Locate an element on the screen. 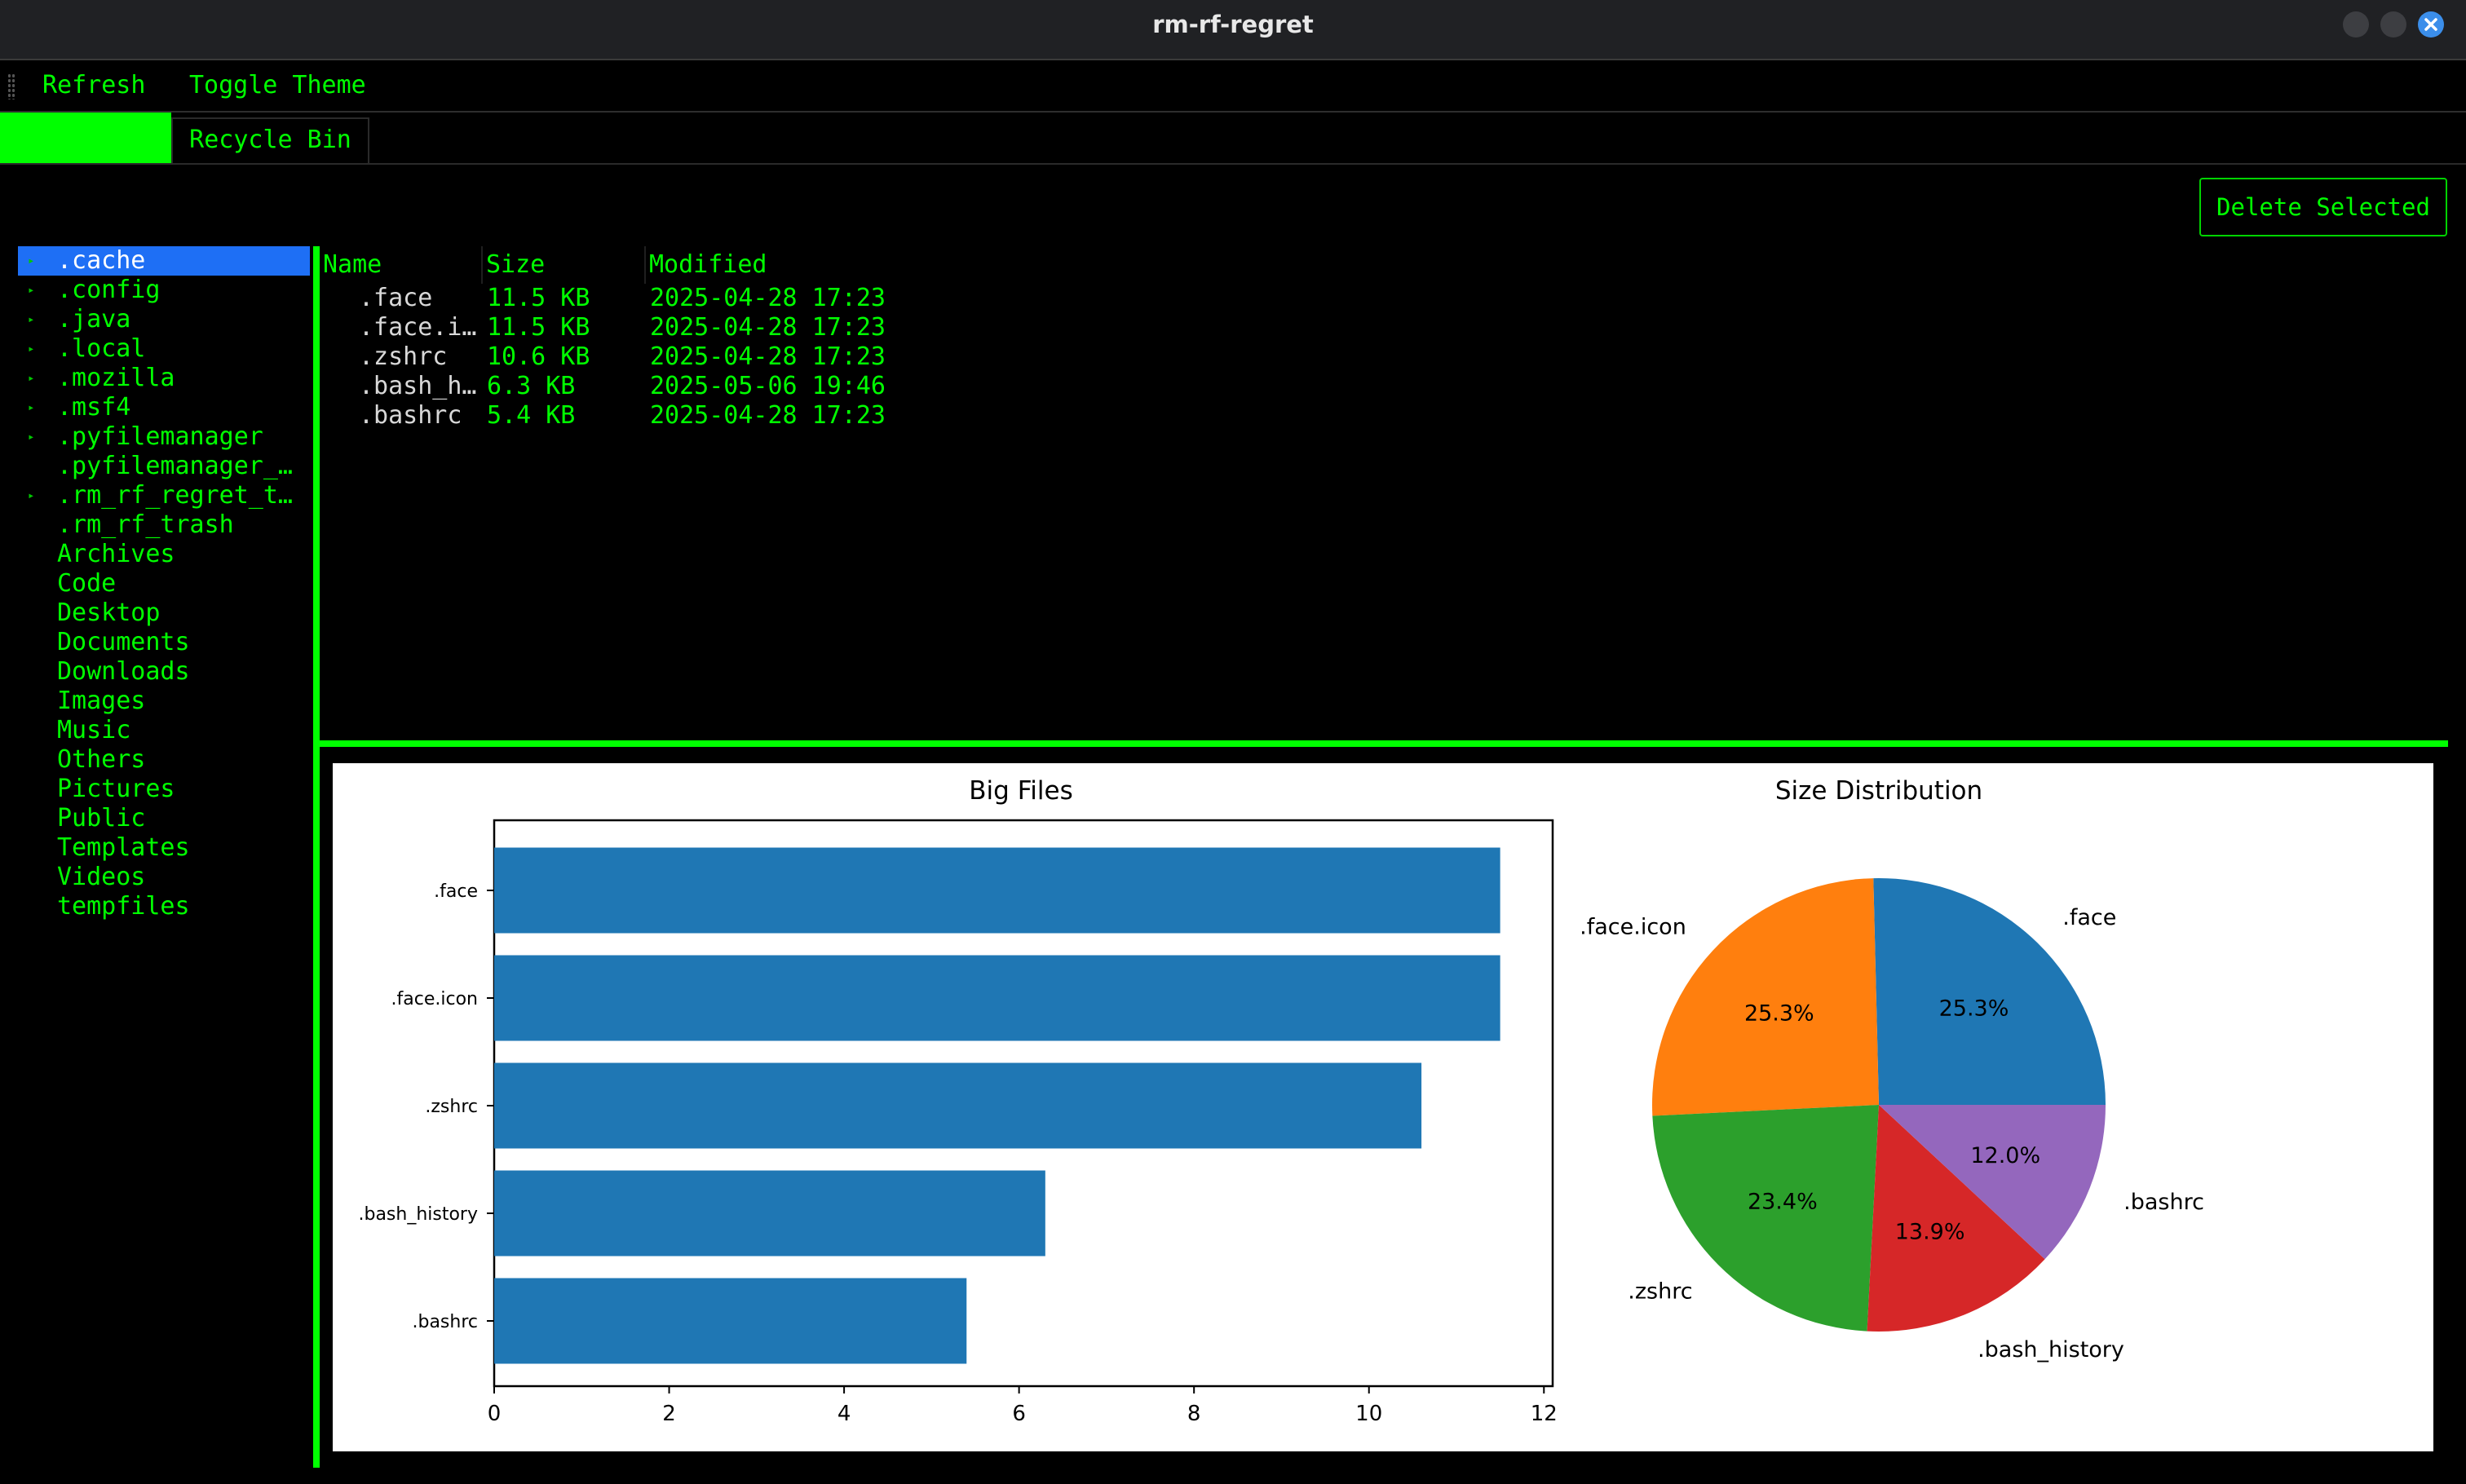  x-tick-label: 2 is located at coordinates (669, 1414).